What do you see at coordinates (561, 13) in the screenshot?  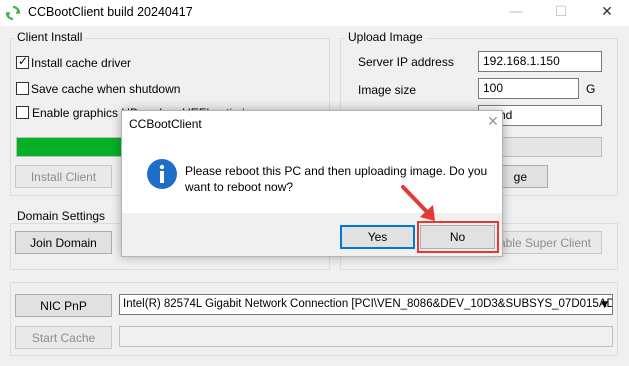 I see `maximize-icon: ☐` at bounding box center [561, 13].